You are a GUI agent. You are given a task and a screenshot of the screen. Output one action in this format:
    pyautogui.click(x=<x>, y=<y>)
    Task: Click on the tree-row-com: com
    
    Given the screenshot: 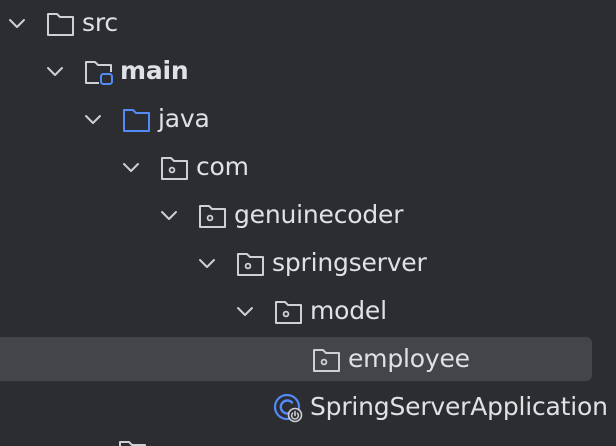 What is the action you would take?
    pyautogui.click(x=308, y=167)
    